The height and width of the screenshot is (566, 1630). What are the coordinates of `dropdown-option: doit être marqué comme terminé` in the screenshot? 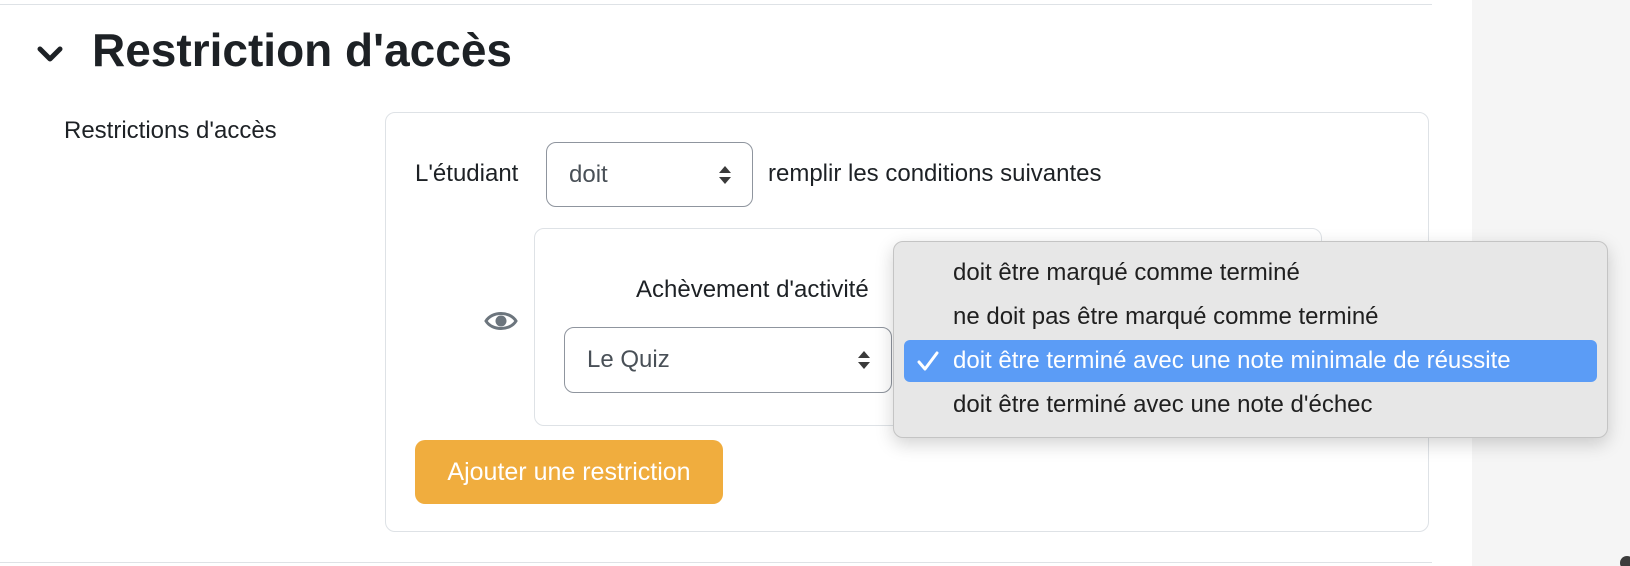 It's located at (1250, 273).